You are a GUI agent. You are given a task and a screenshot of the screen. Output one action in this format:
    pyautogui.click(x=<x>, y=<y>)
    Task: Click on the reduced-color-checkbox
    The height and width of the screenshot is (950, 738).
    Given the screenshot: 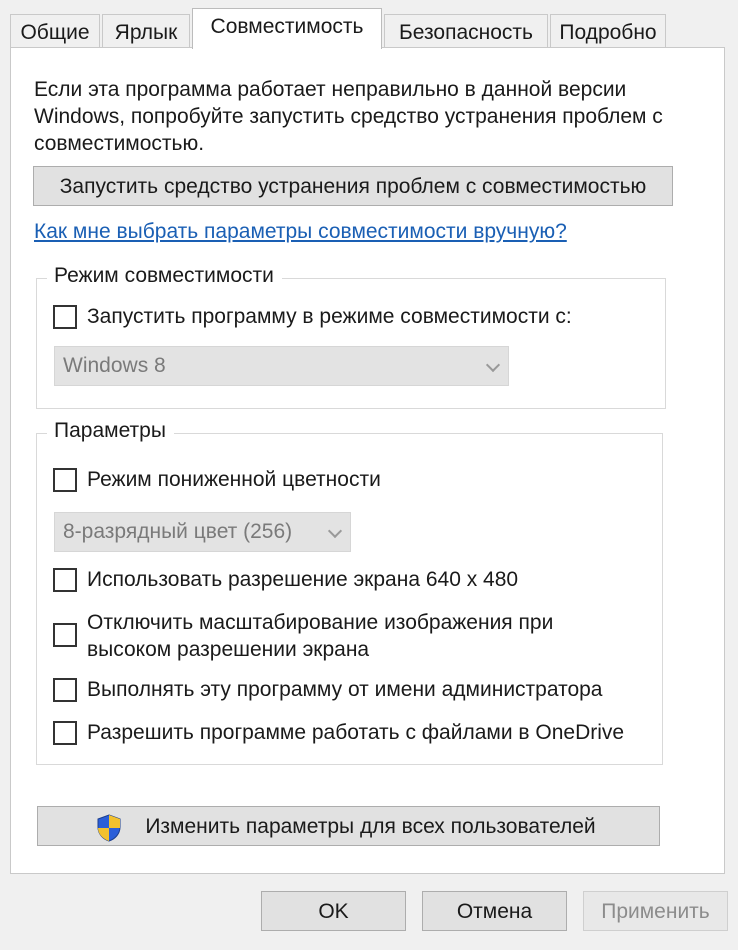 What is the action you would take?
    pyautogui.click(x=65, y=480)
    